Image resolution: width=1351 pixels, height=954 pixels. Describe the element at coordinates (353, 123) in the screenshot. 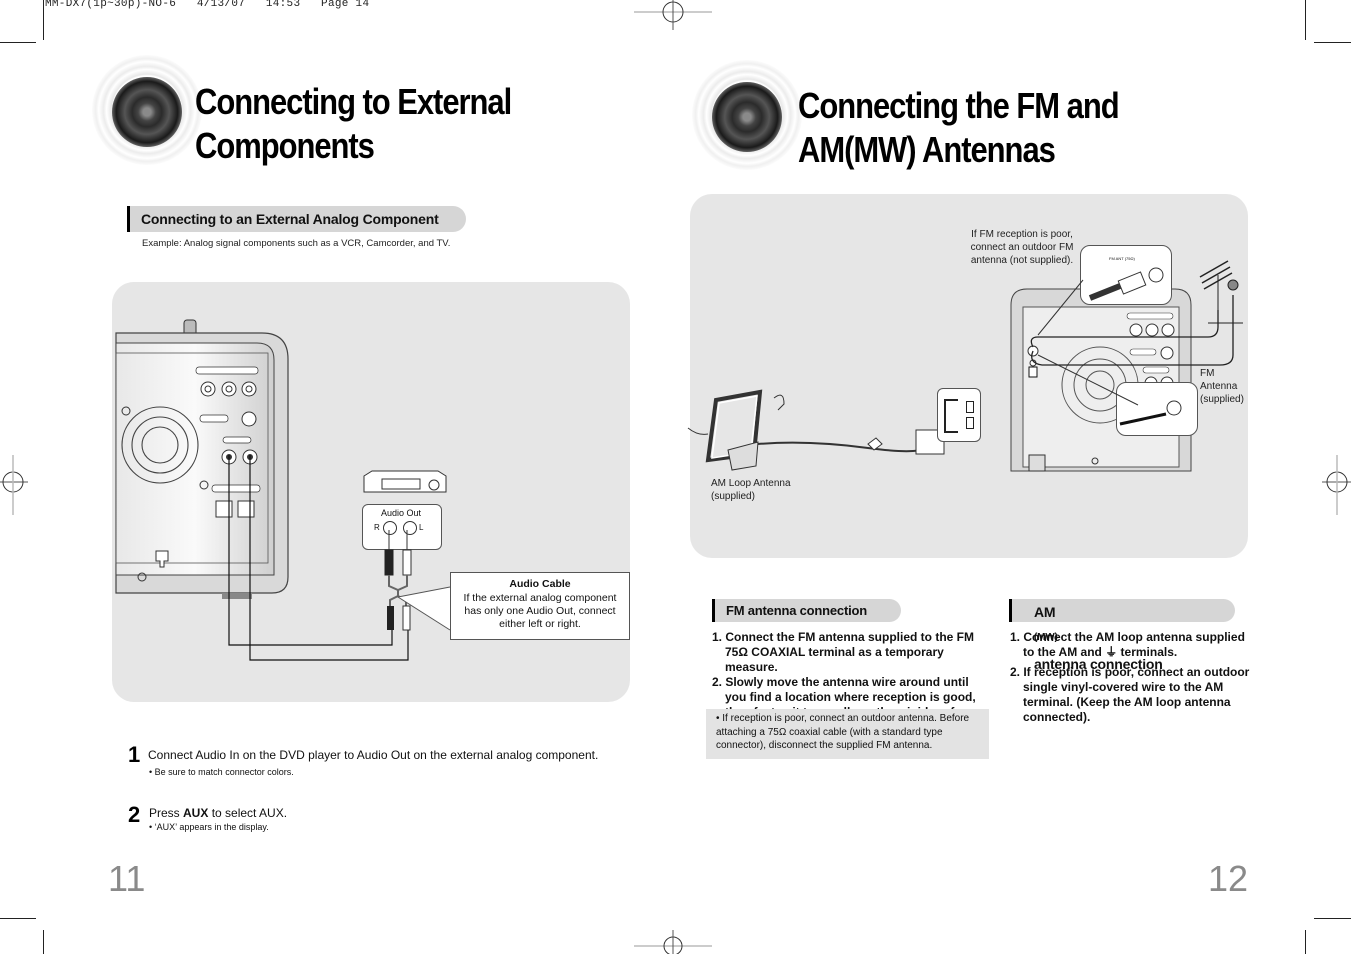

I see `page-title: Connecting to External Components` at that location.